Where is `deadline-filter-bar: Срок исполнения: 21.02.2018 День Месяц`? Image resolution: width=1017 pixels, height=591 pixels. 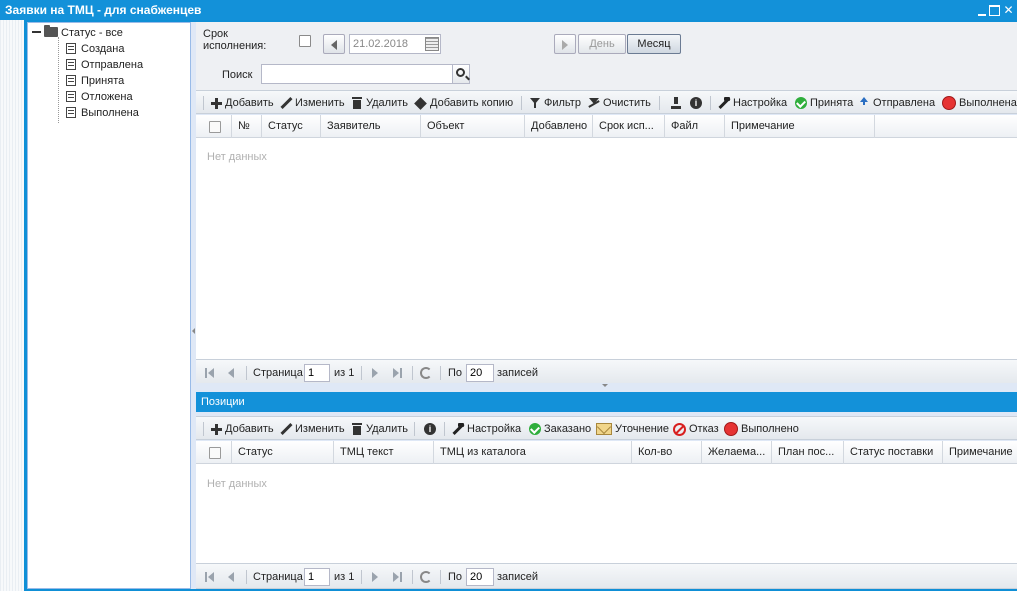 deadline-filter-bar: Срок исполнения: 21.02.2018 День Месяц is located at coordinates (606, 41).